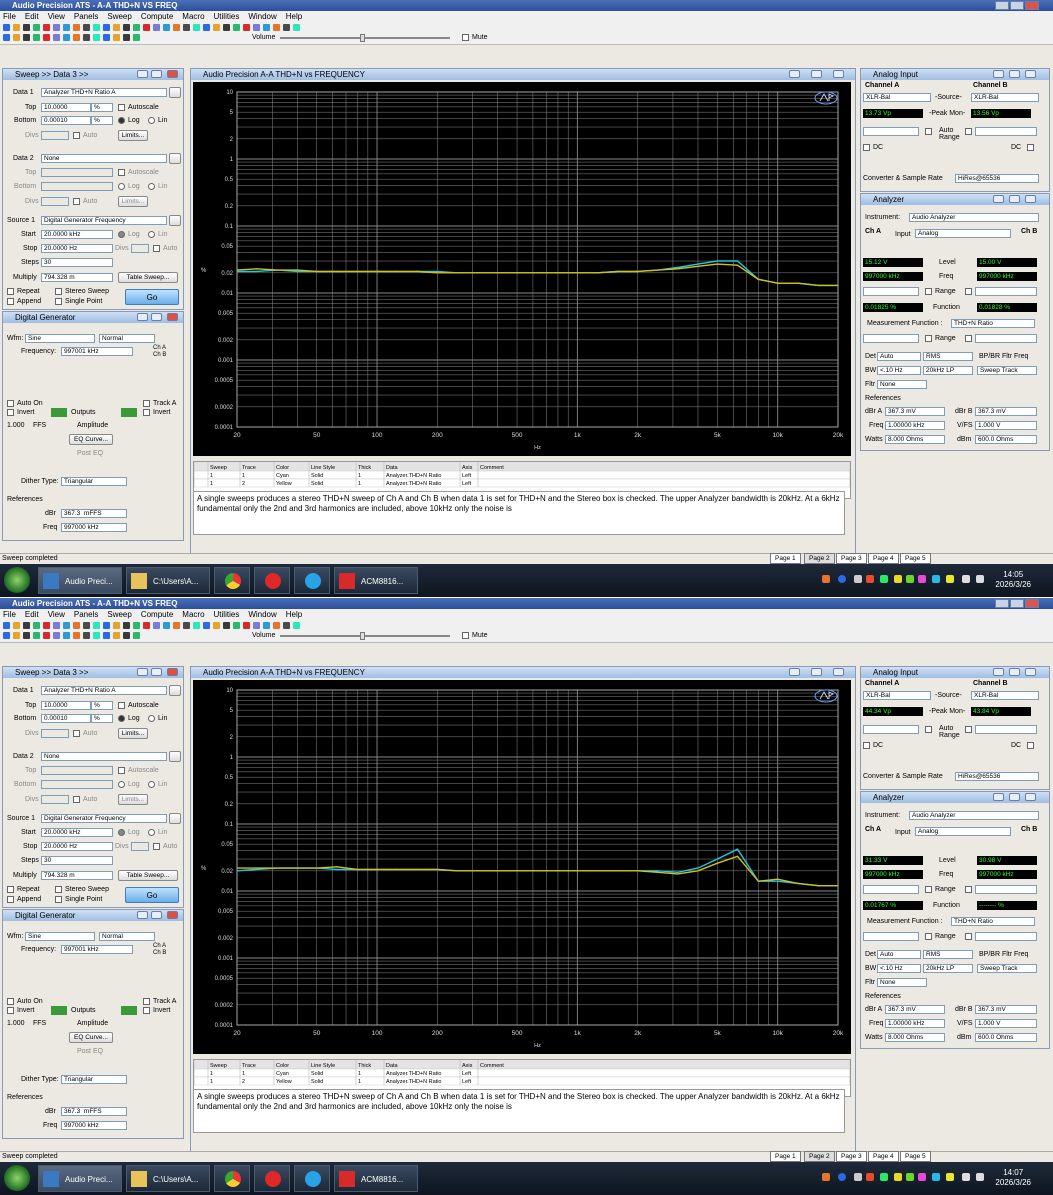 Image resolution: width=1053 pixels, height=1195 pixels. Describe the element at coordinates (10, 301) in the screenshot. I see `append-checkbox` at that location.